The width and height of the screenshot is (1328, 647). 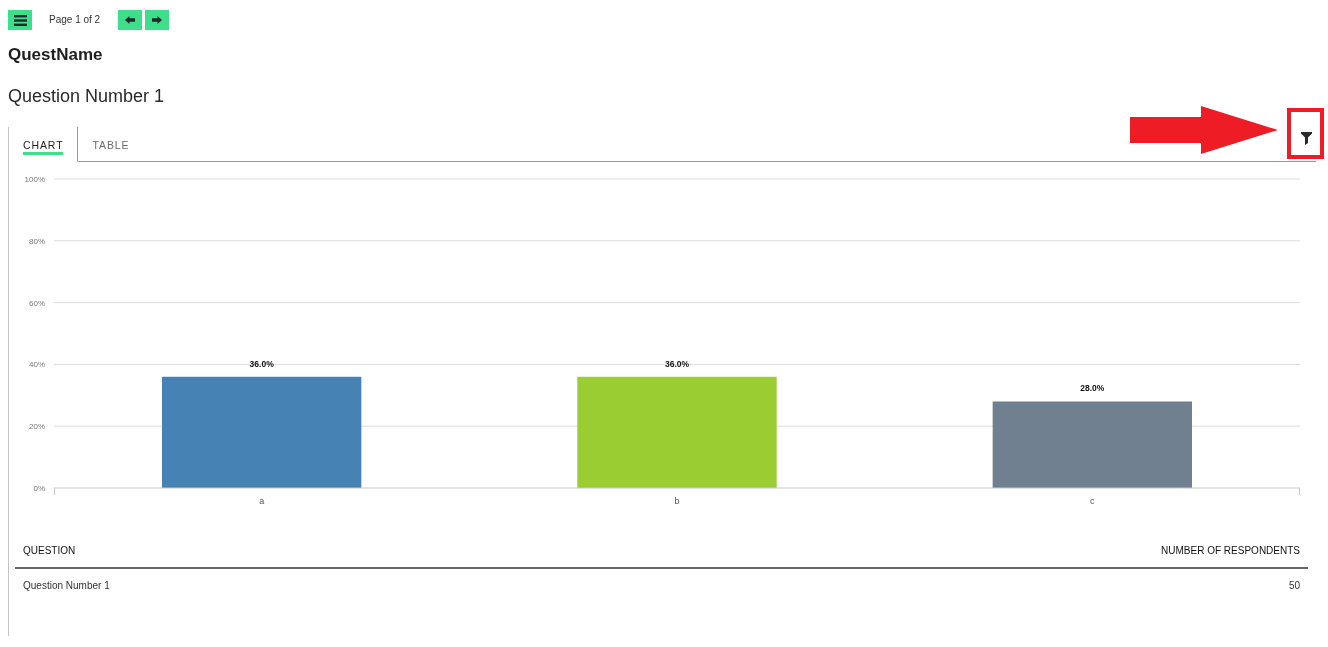 I want to click on highlight-frame, so click(x=1305, y=133).